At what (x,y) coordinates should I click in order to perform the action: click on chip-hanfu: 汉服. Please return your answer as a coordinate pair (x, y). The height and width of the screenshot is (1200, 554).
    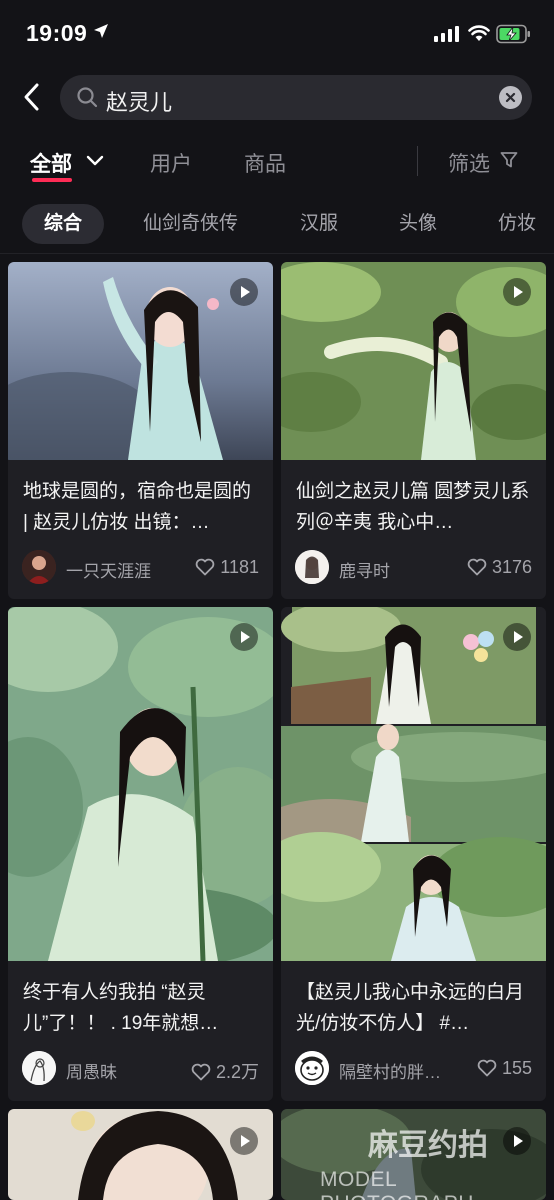
    Looking at the image, I should click on (319, 224).